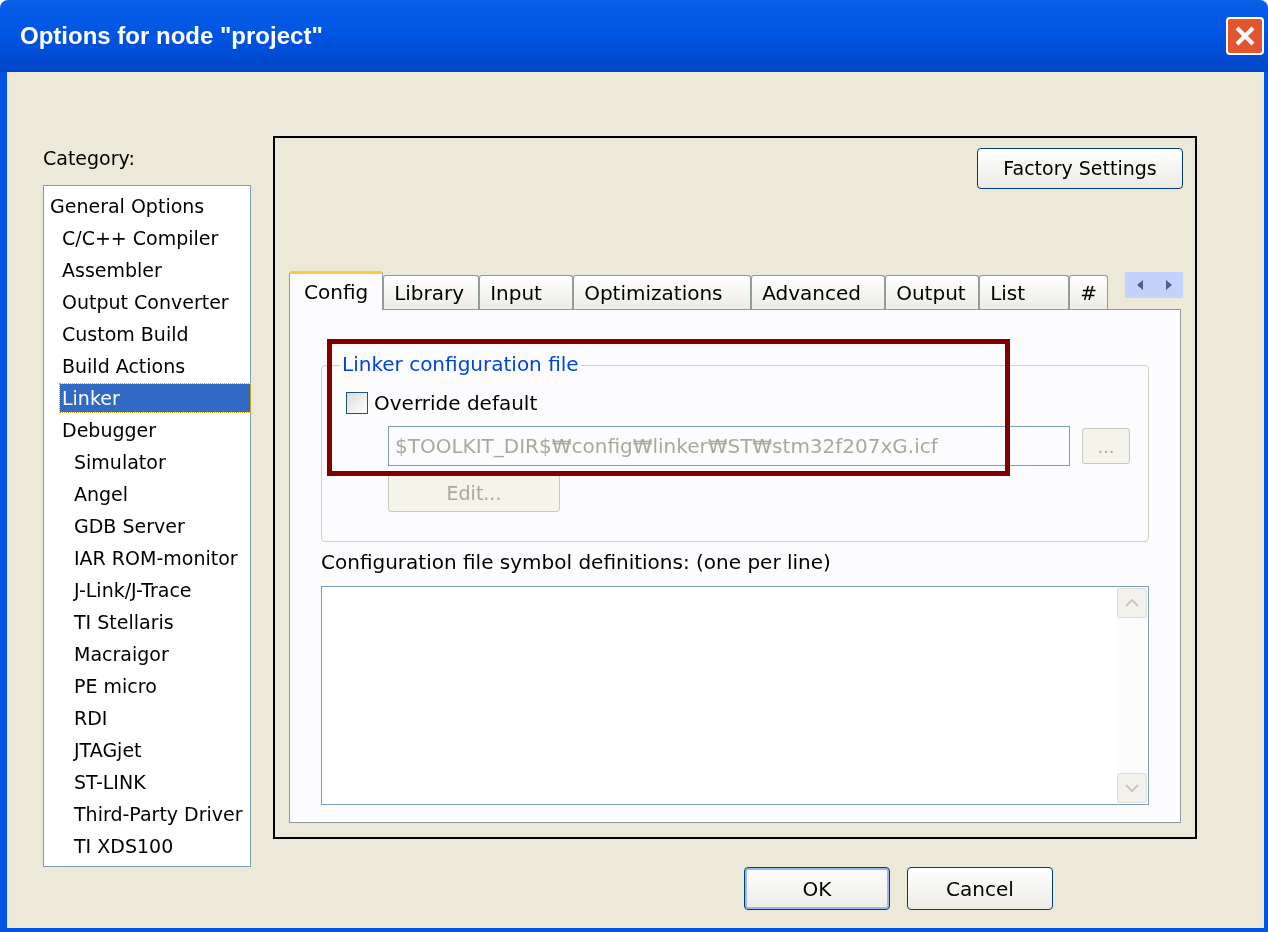 The image size is (1268, 932). Describe the element at coordinates (129, 525) in the screenshot. I see `category-item: GDB Server` at that location.